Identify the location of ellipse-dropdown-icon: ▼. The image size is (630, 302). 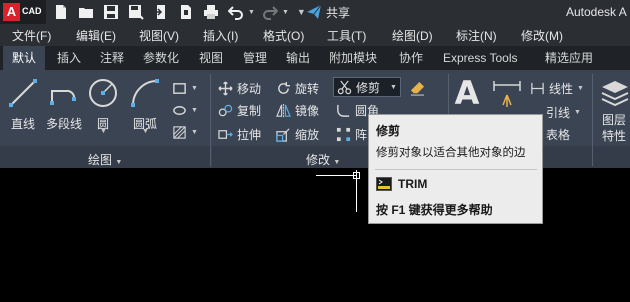
(194, 110).